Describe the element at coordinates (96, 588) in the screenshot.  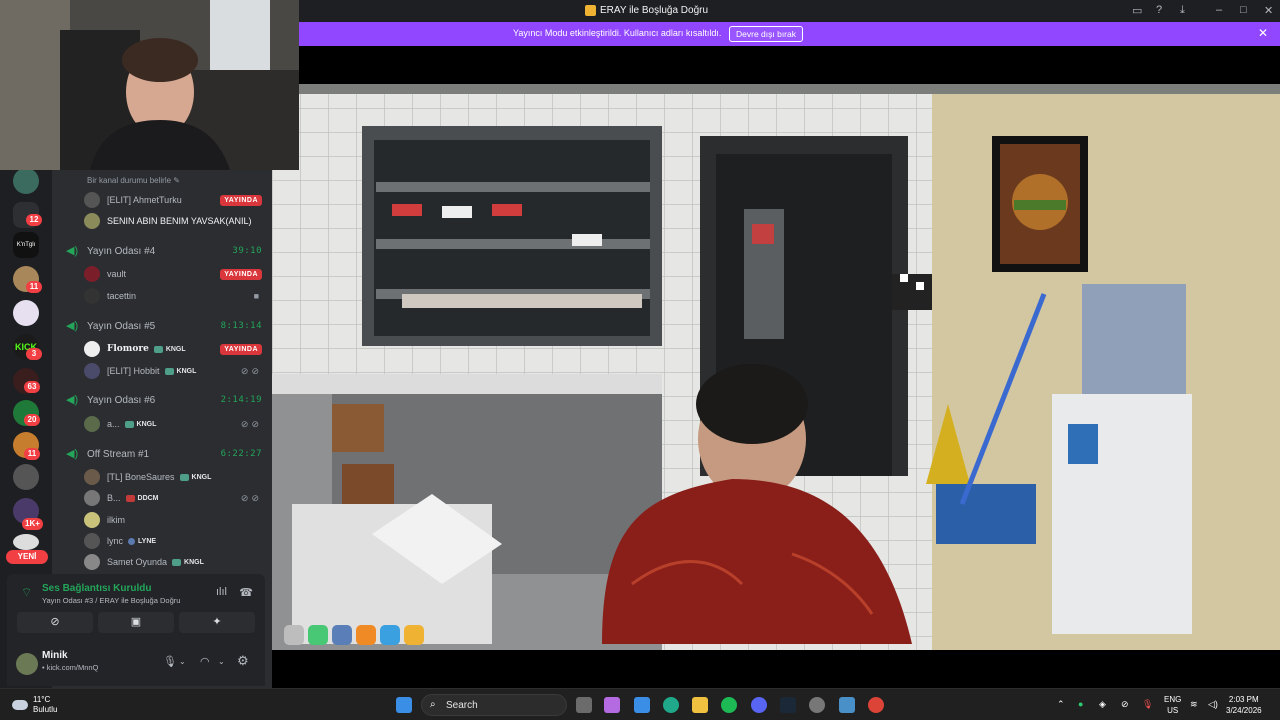
I see `voice-status-title: Ses Bağlantısı Kuruldu` at that location.